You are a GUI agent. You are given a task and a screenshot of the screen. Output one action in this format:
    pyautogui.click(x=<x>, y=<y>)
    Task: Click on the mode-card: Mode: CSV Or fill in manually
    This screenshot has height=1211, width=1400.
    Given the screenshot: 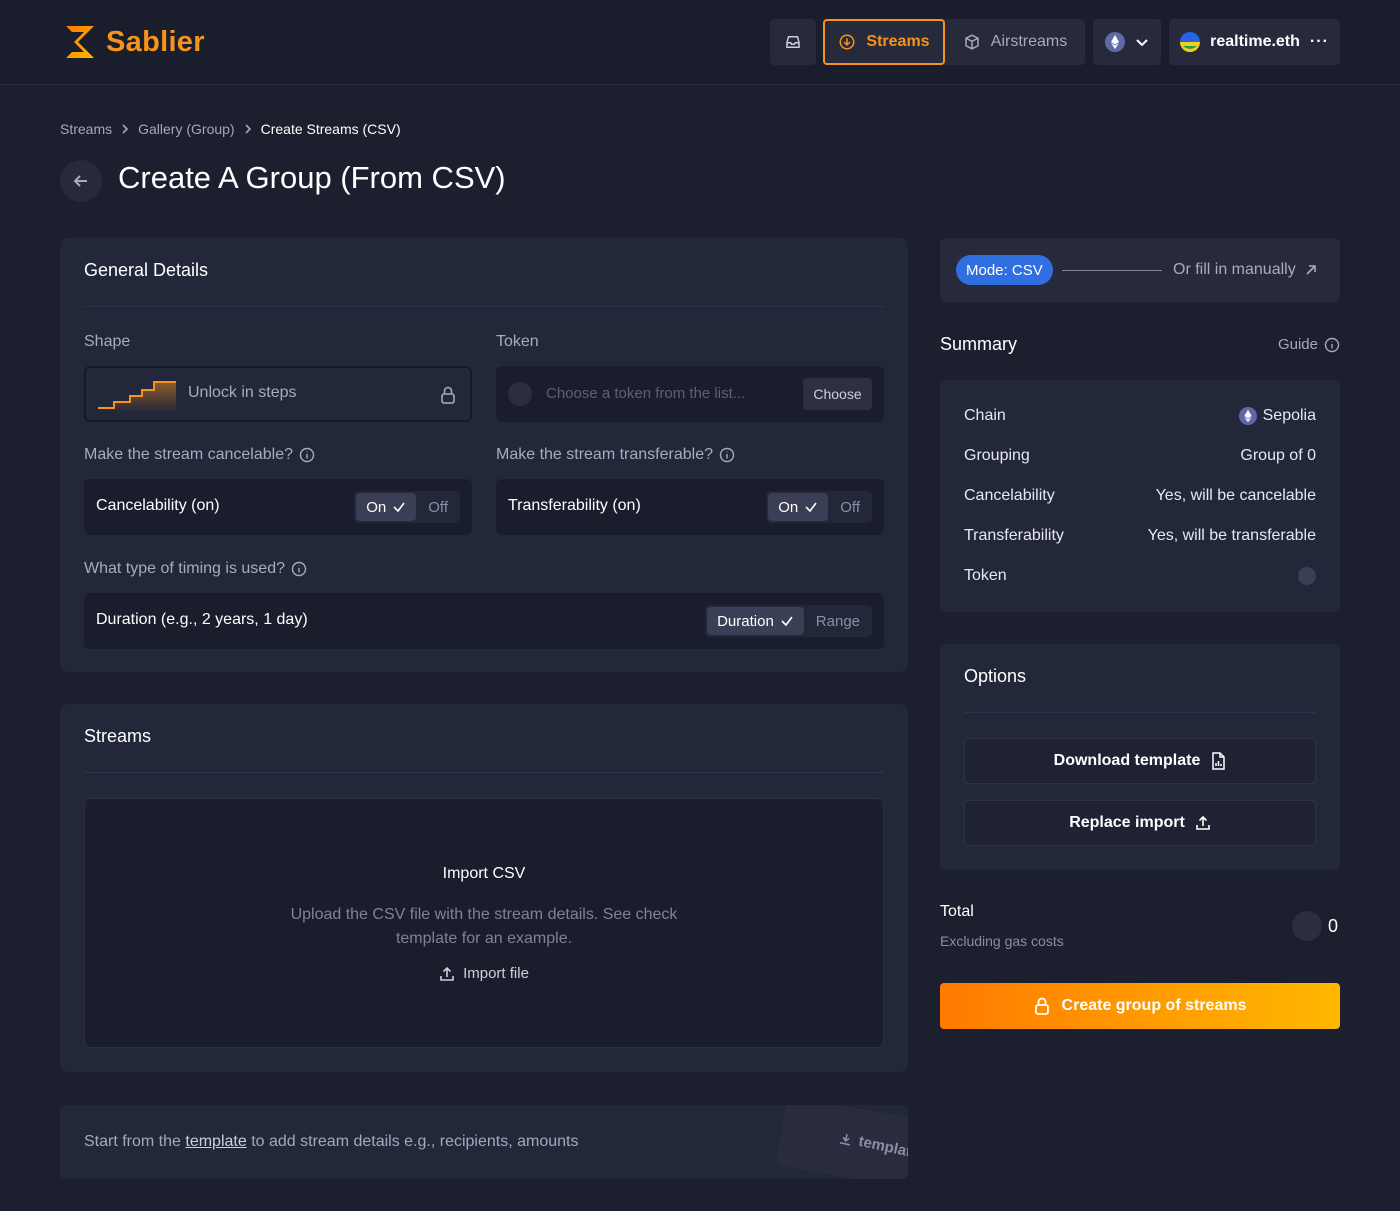 What is the action you would take?
    pyautogui.click(x=1140, y=270)
    